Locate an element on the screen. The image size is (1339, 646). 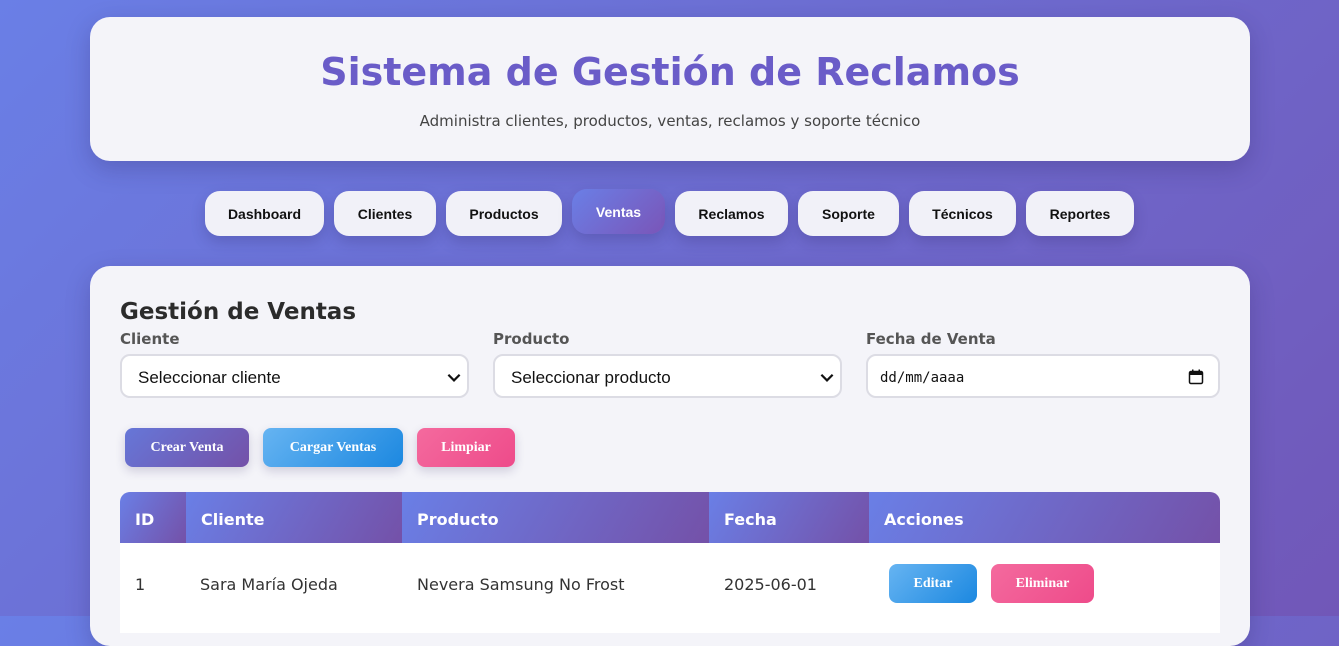
column-header-cliente: Cliente is located at coordinates (294, 517).